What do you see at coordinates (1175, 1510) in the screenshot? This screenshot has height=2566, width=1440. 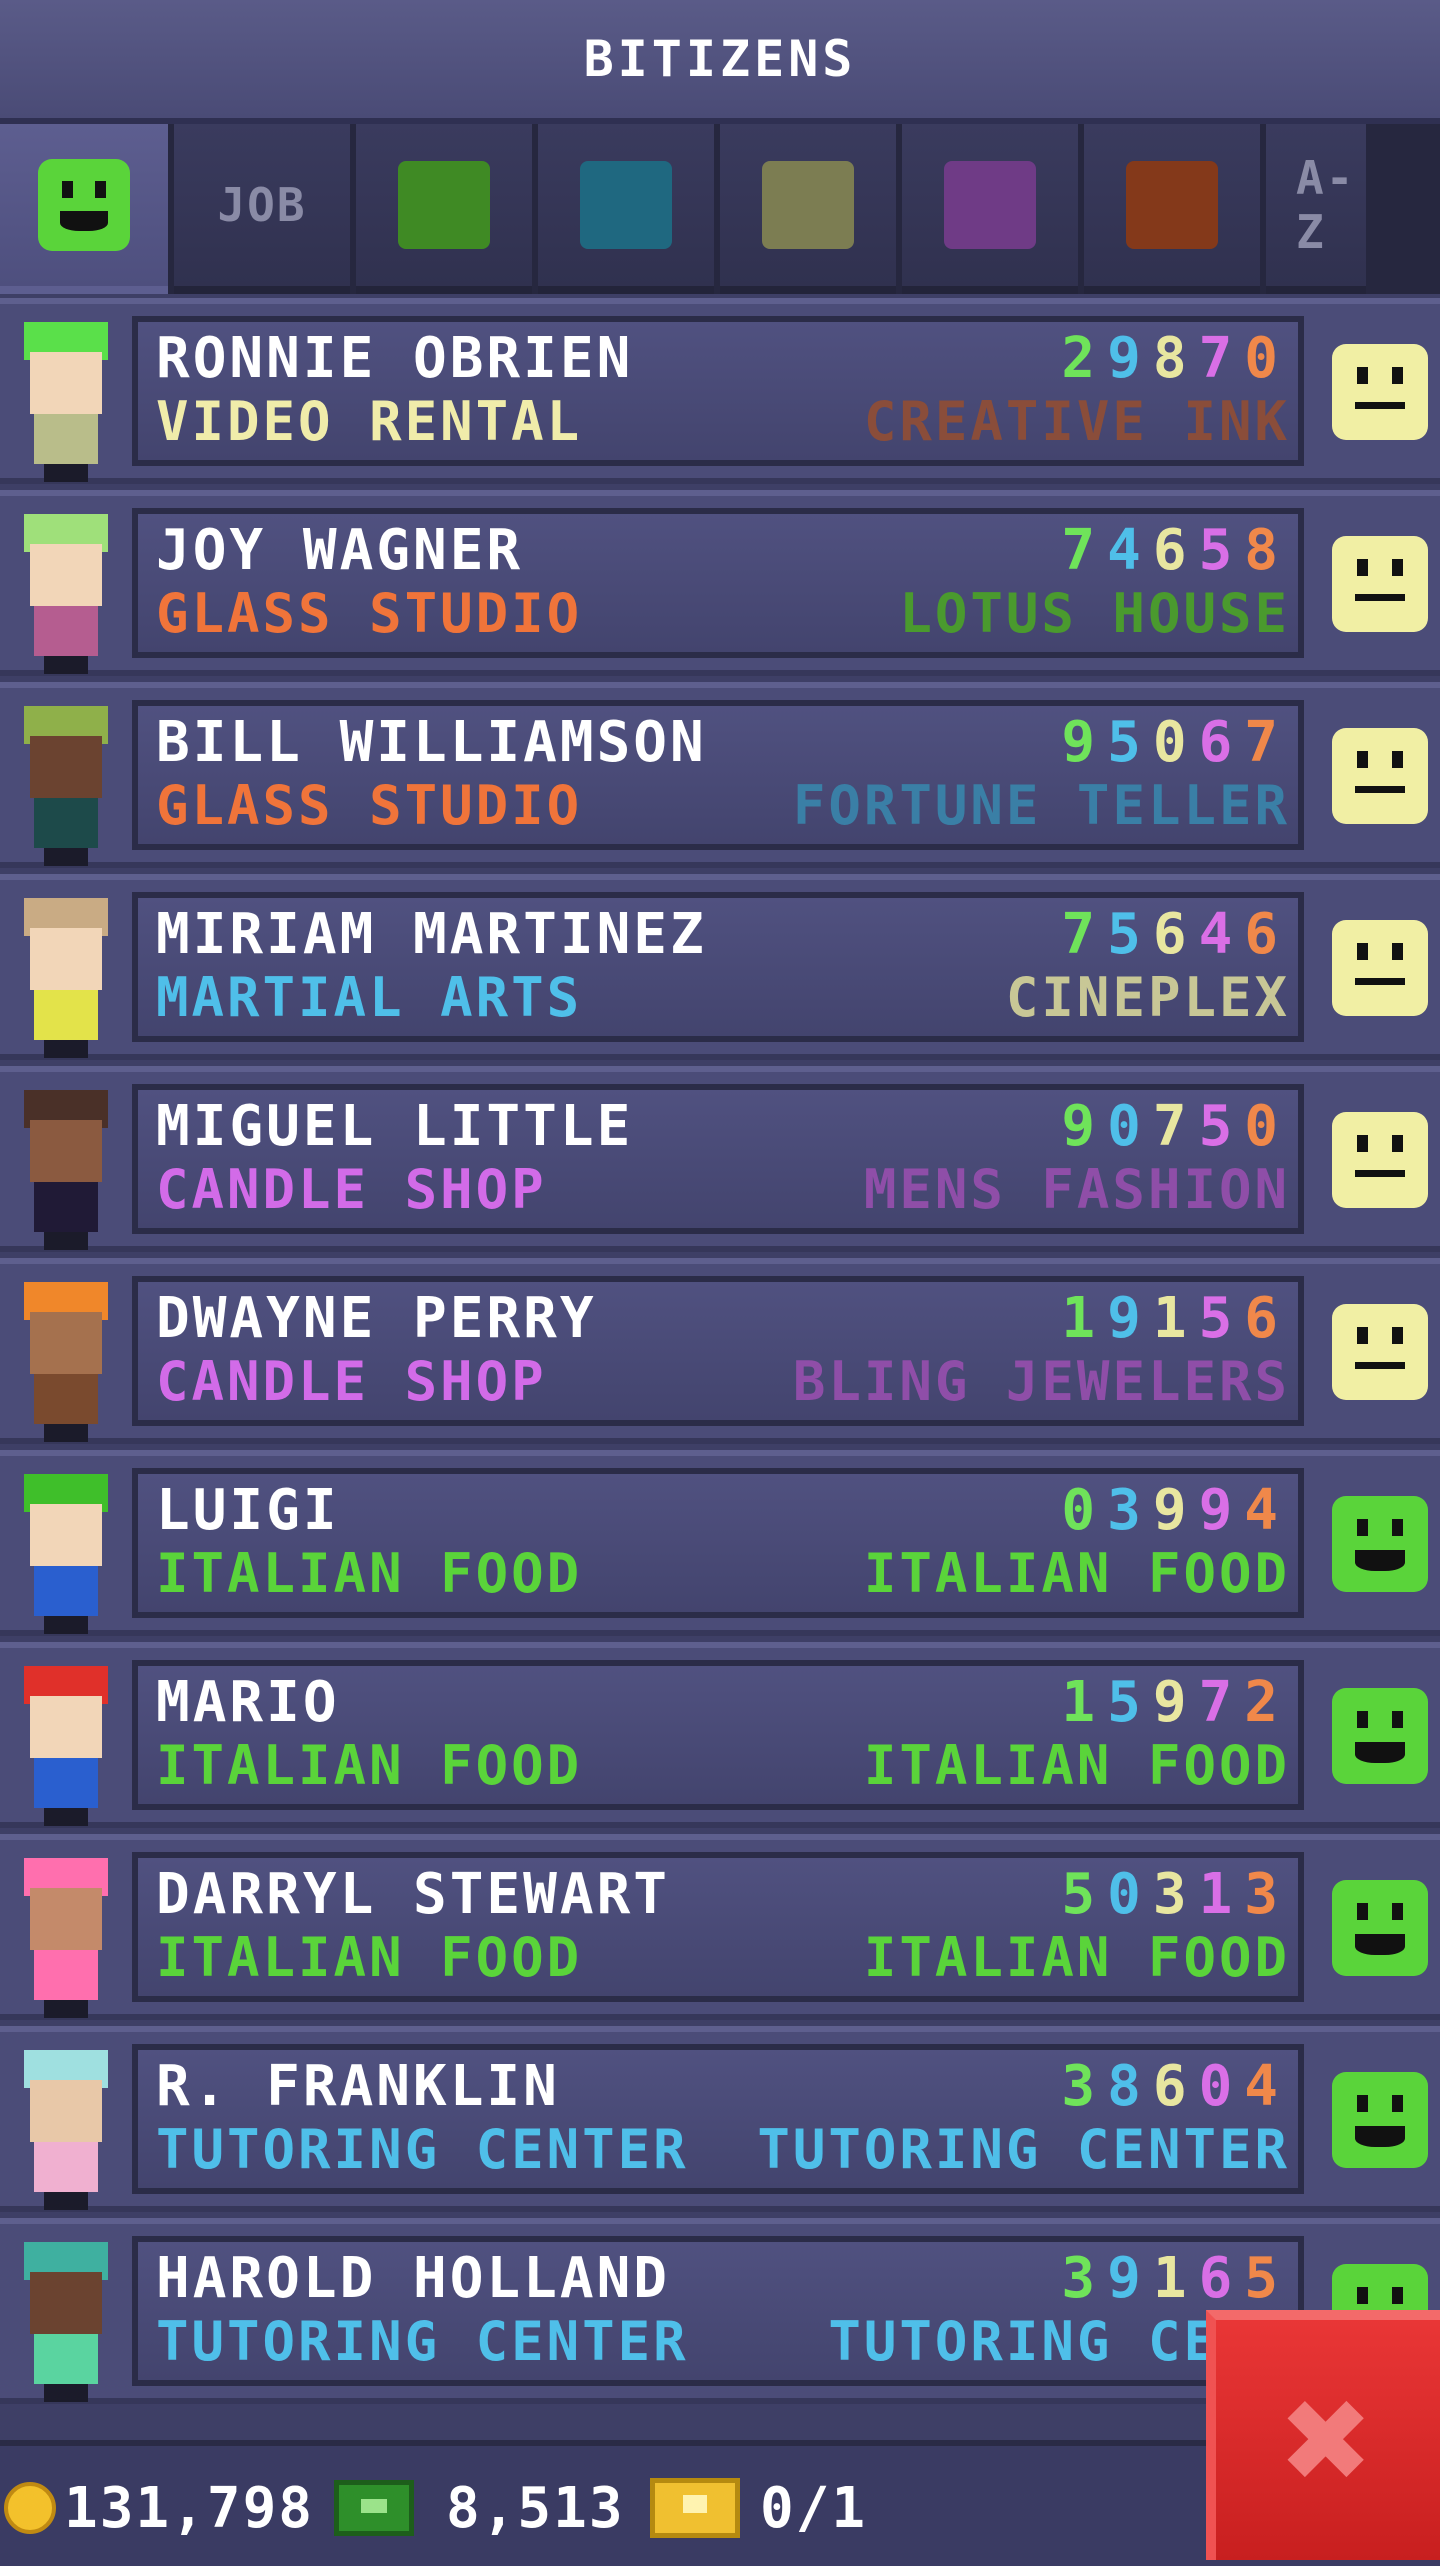 I see `bitizen-id: 03994` at bounding box center [1175, 1510].